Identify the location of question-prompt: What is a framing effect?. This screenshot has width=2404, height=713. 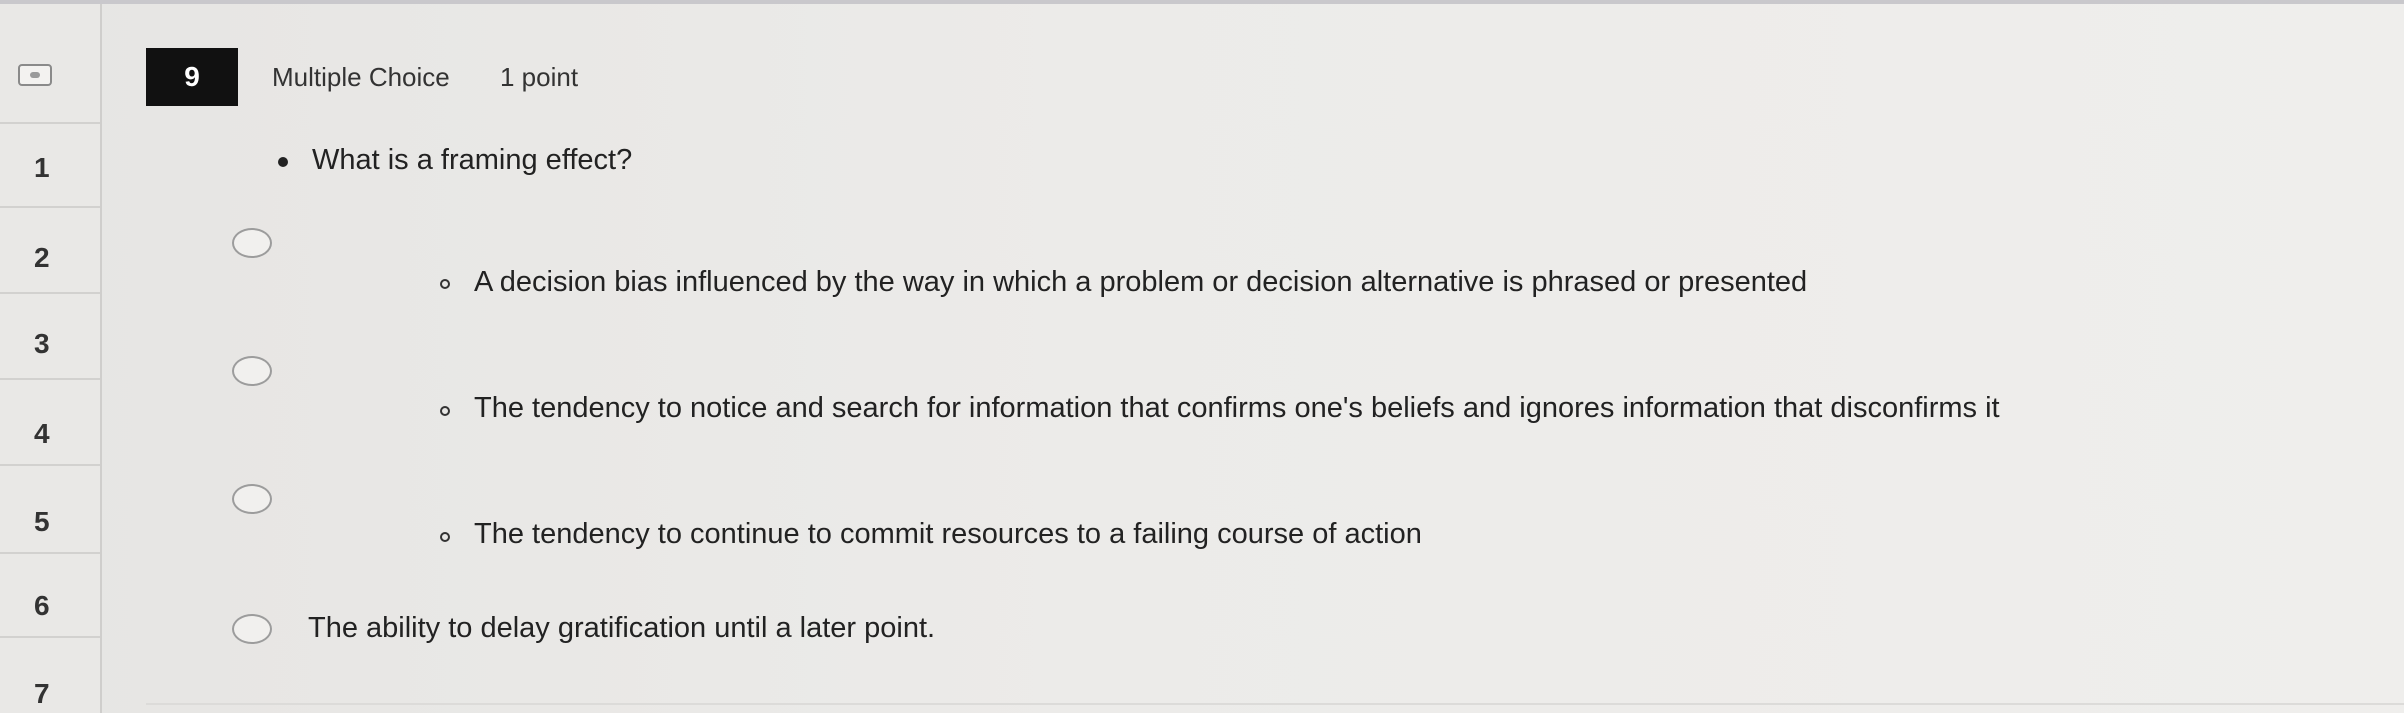
(472, 160).